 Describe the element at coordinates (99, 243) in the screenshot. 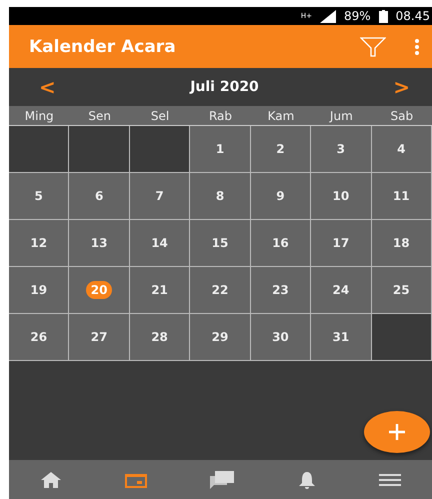

I see `day-cell: 13` at that location.